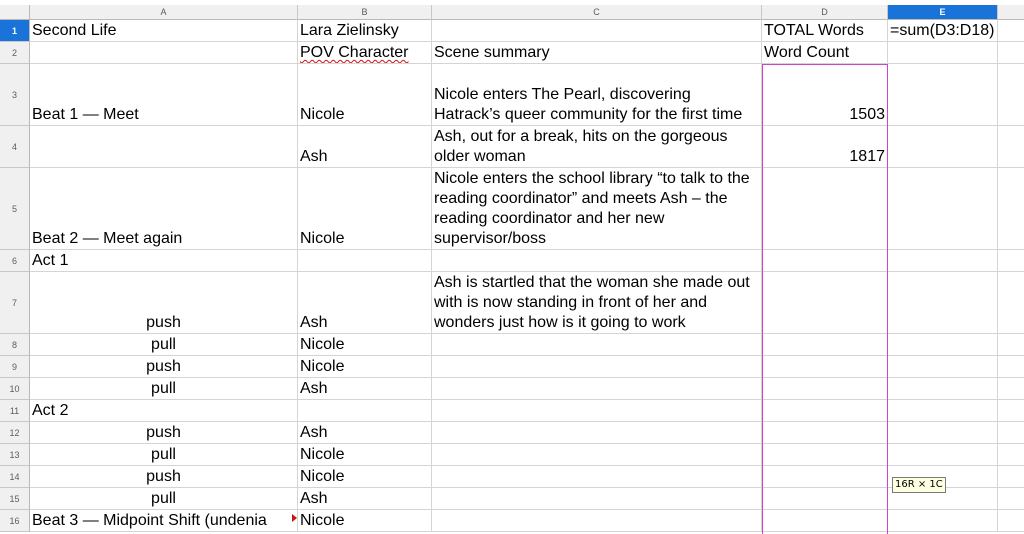 The height and width of the screenshot is (534, 1024). What do you see at coordinates (943, 31) in the screenshot?
I see `cell-e1: =sum(D3:D18)` at bounding box center [943, 31].